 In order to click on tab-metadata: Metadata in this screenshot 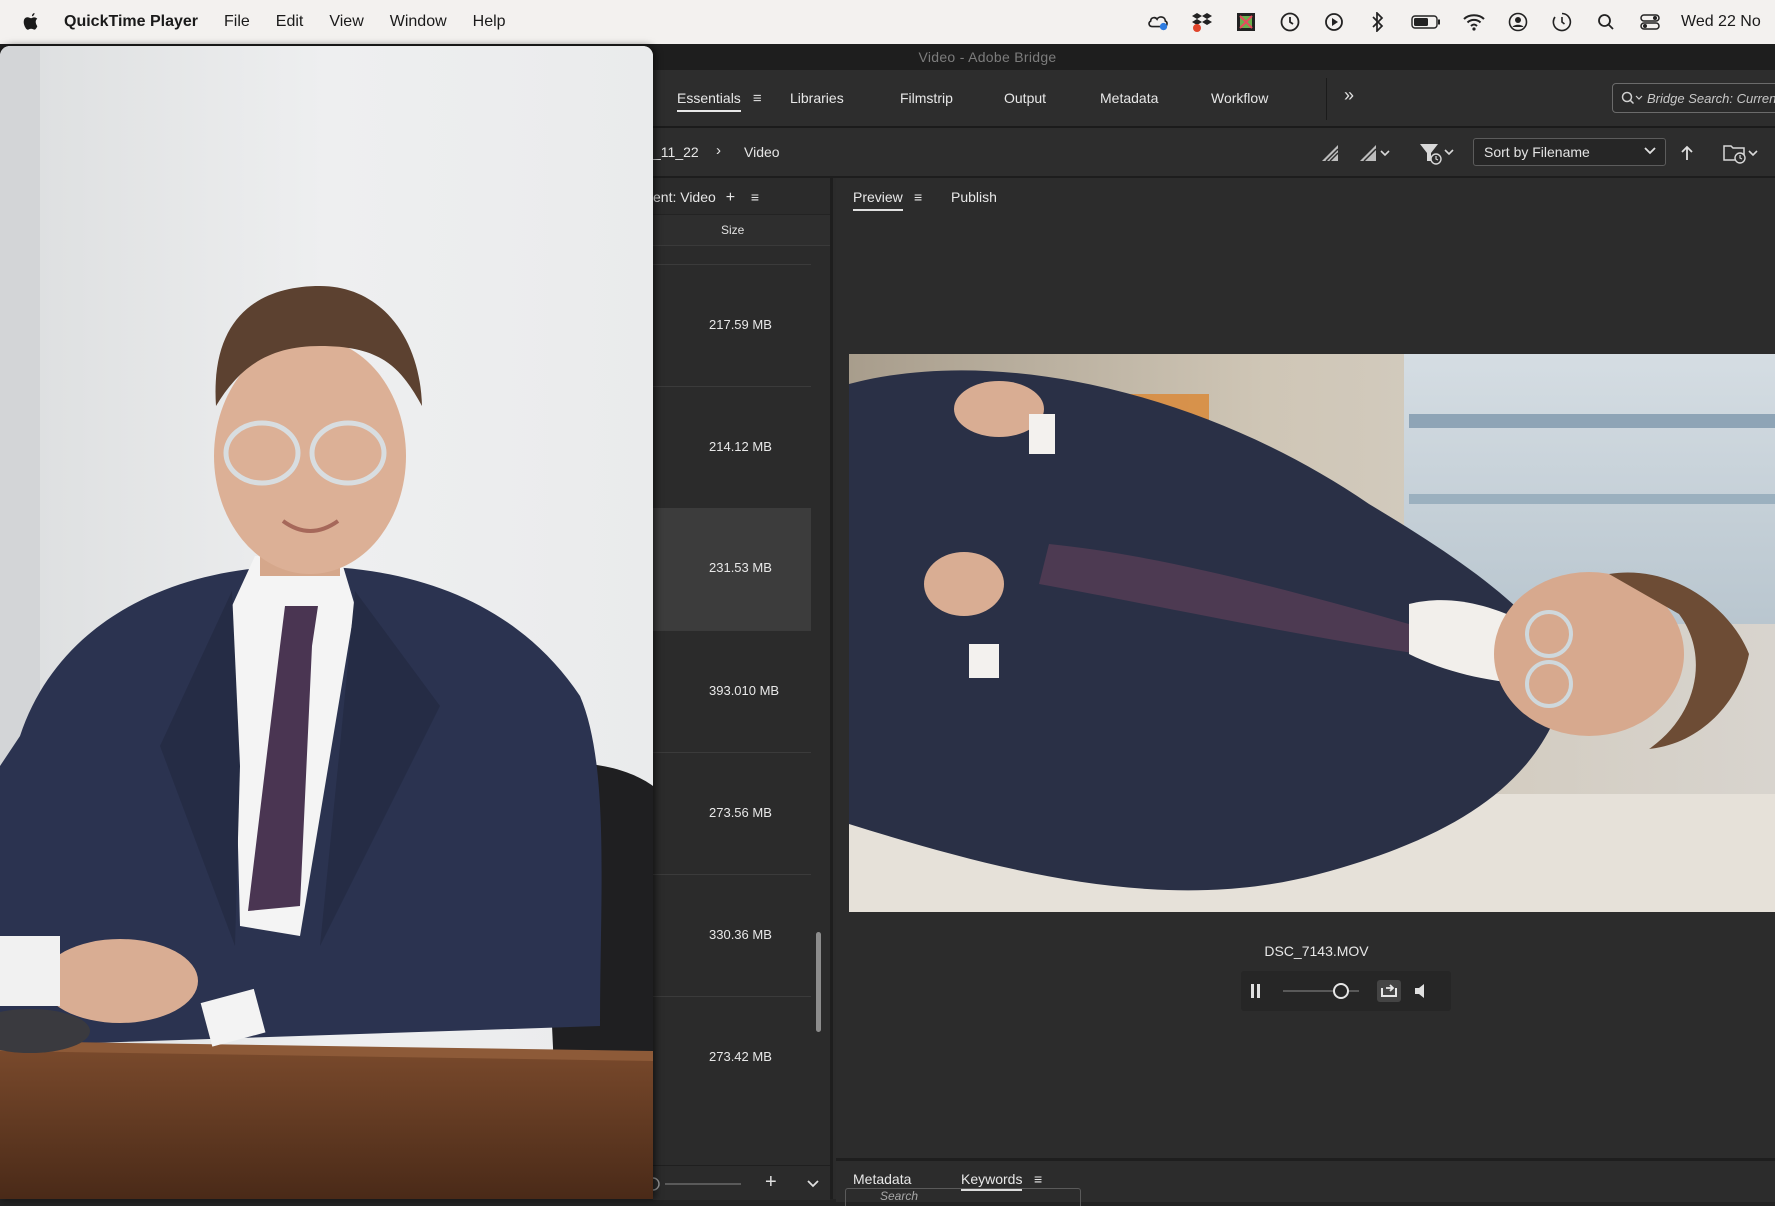, I will do `click(882, 1179)`.